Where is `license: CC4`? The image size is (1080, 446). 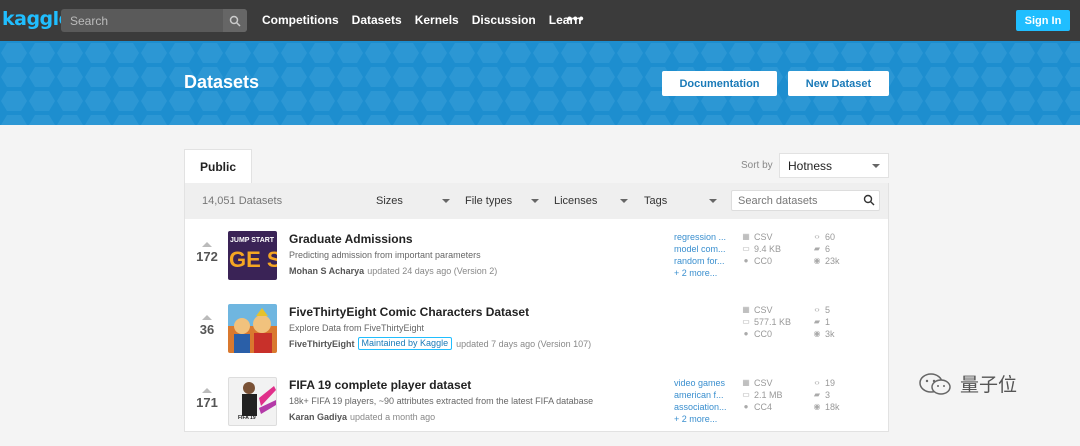 license: CC4 is located at coordinates (763, 407).